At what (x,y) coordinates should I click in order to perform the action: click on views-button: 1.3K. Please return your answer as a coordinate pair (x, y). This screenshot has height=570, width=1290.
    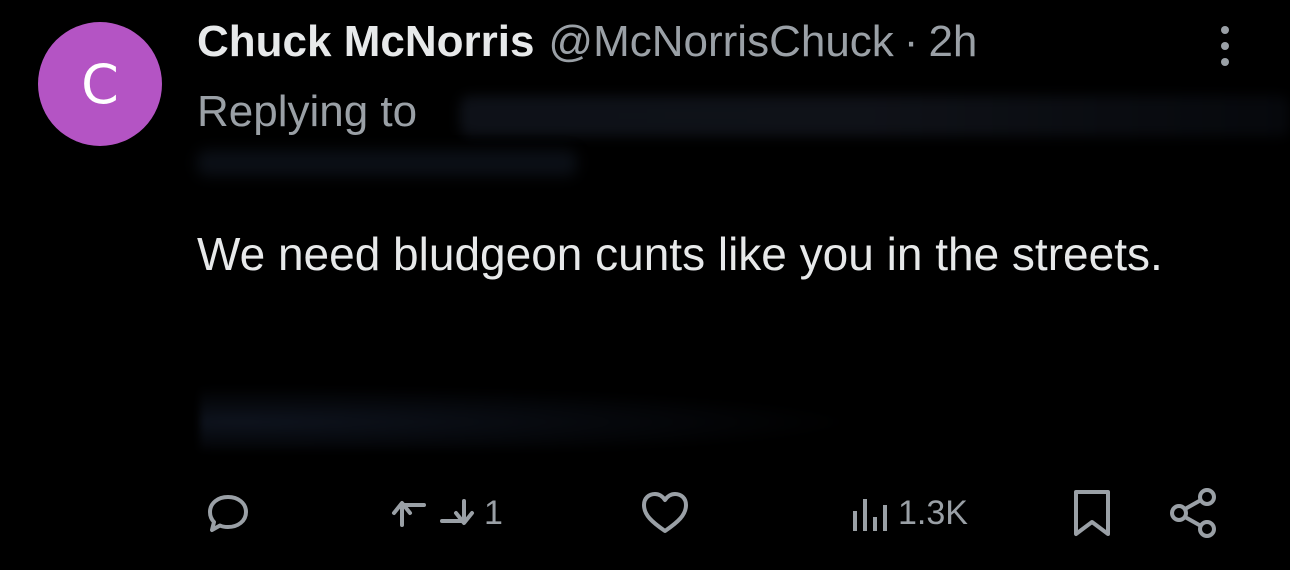
    Looking at the image, I should click on (909, 513).